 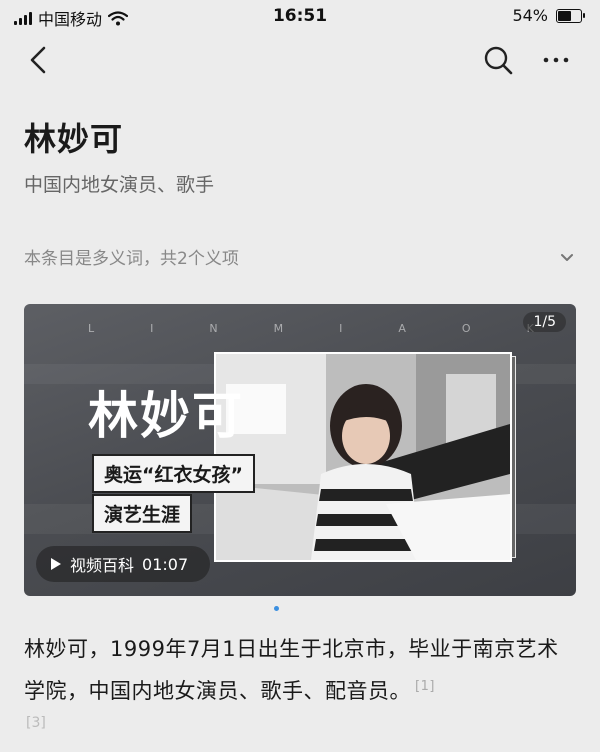 I want to click on watermark-letter: A, so click(x=403, y=328).